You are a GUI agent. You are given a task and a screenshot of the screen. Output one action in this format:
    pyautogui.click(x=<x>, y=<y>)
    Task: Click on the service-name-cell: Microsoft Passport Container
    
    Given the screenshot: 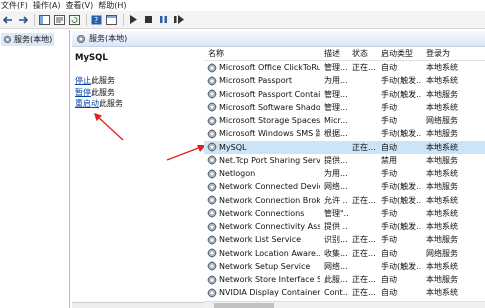 What is the action you would take?
    pyautogui.click(x=262, y=94)
    